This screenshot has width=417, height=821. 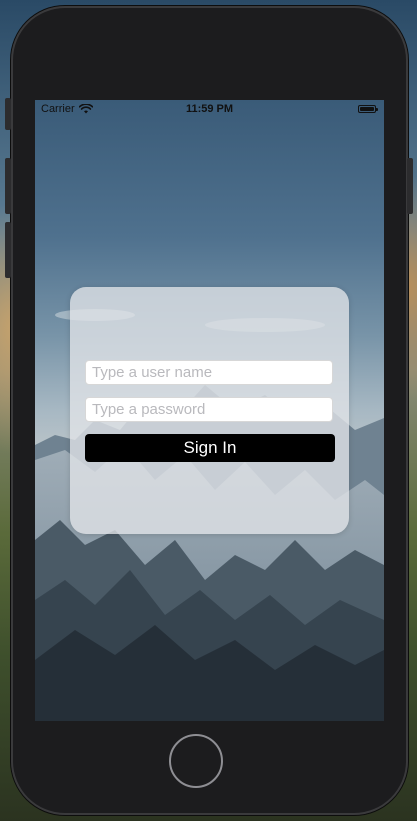 I want to click on volume-down-button, so click(x=8, y=250).